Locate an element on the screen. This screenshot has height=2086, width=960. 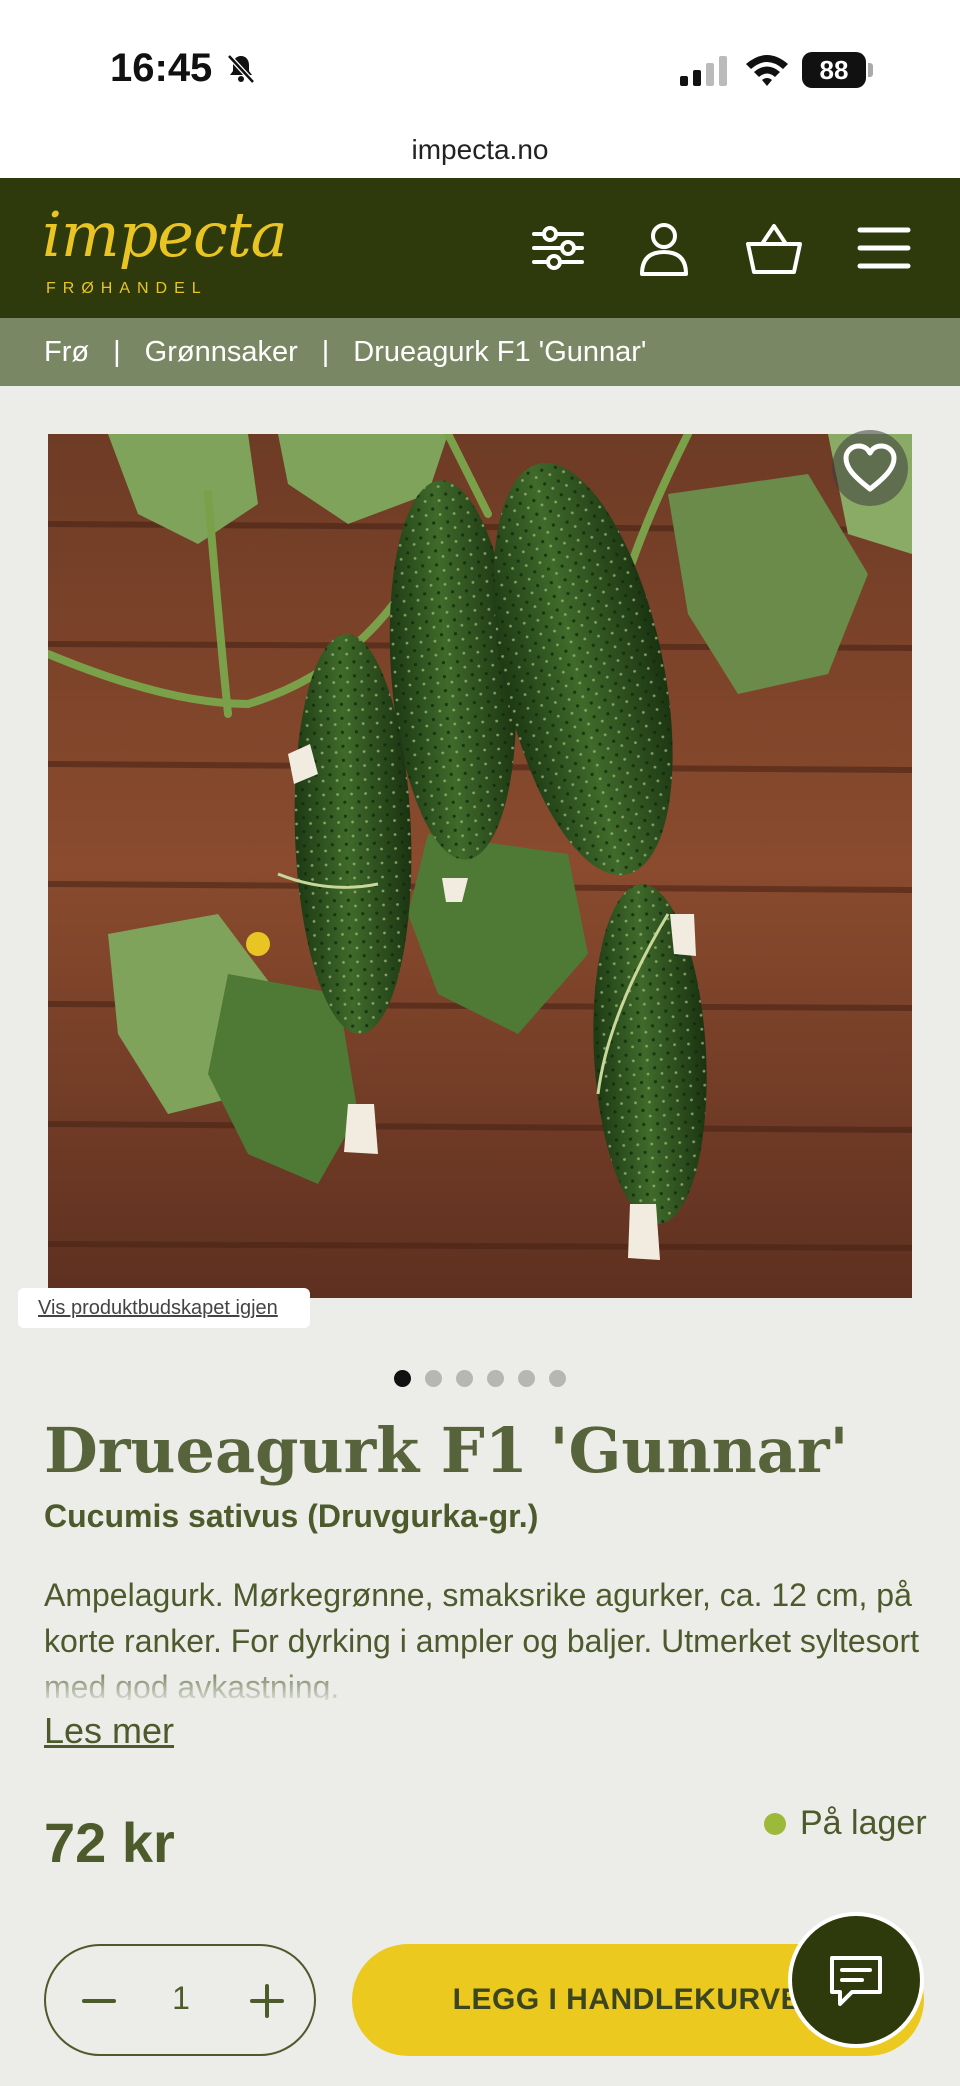
logo-text: impecta is located at coordinates (165, 234).